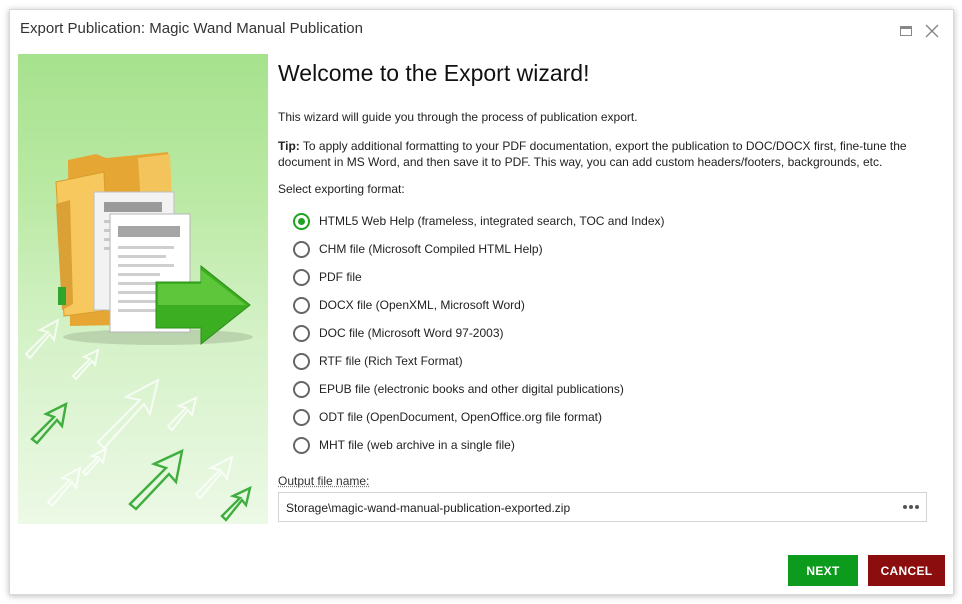 The width and height of the screenshot is (962, 604). Describe the element at coordinates (289, 146) in the screenshot. I see `tip-label: Tip:` at that location.